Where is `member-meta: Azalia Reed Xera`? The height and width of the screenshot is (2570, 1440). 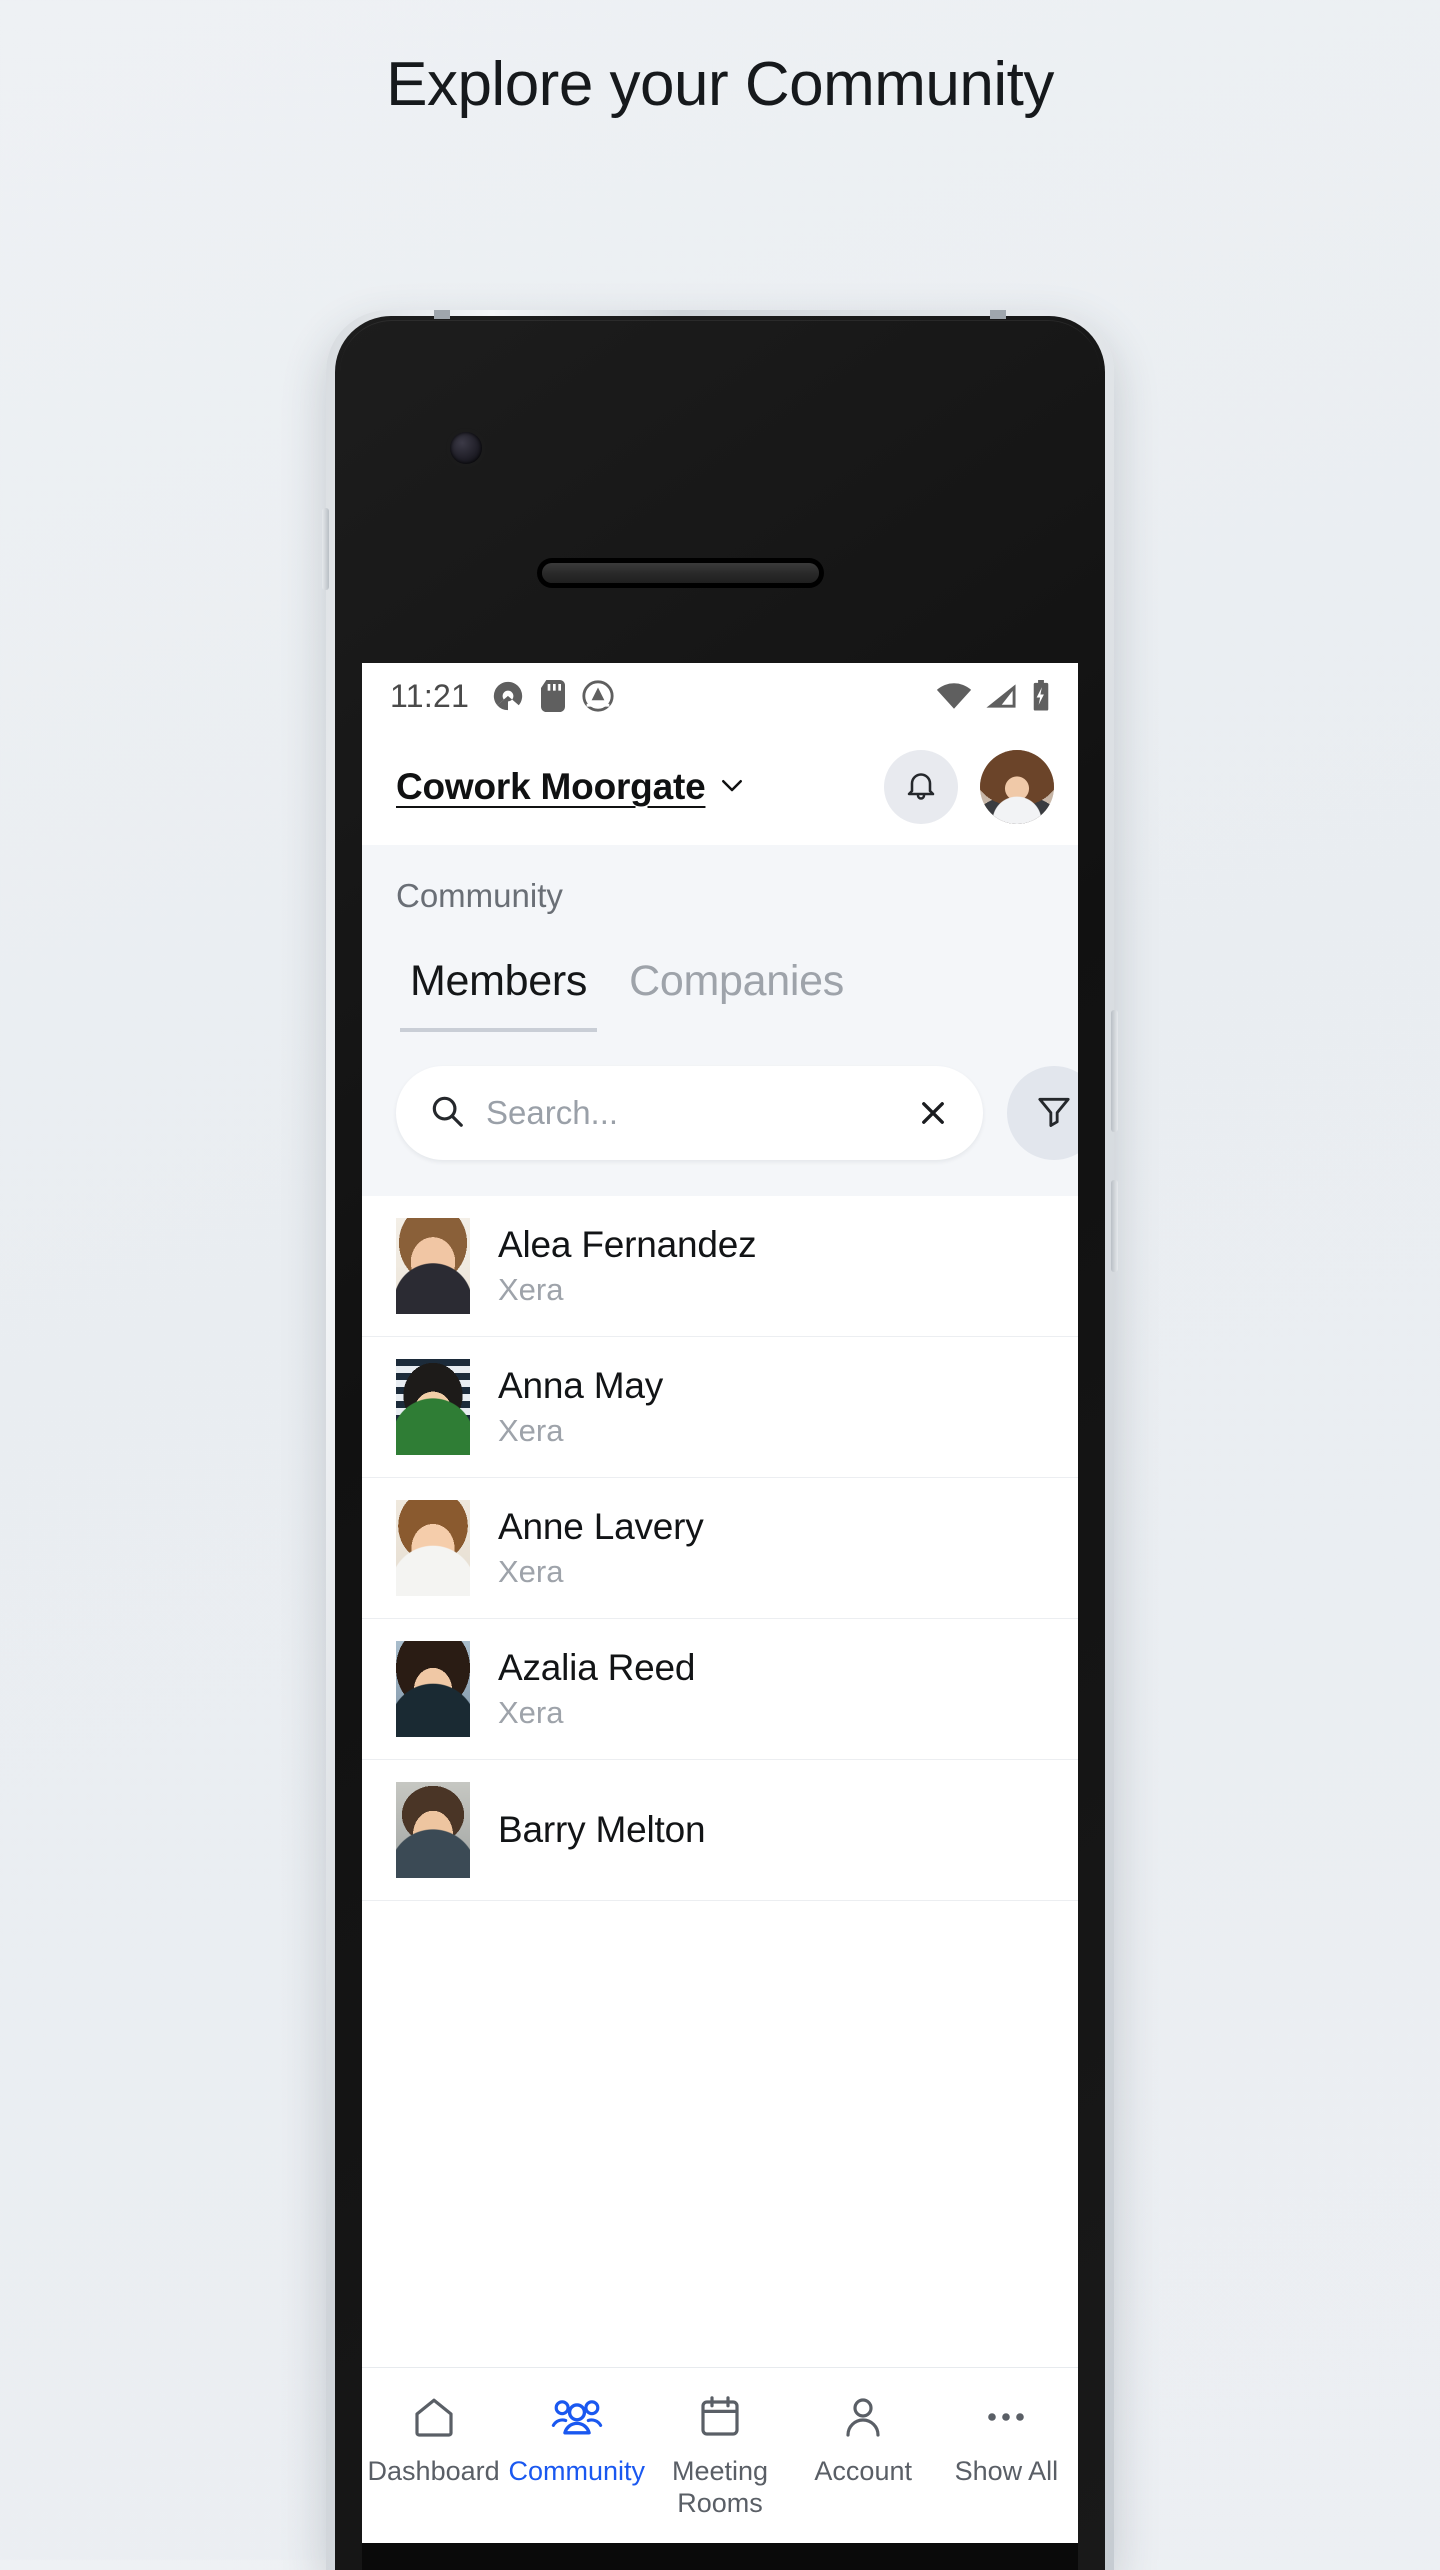 member-meta: Azalia Reed Xera is located at coordinates (597, 1689).